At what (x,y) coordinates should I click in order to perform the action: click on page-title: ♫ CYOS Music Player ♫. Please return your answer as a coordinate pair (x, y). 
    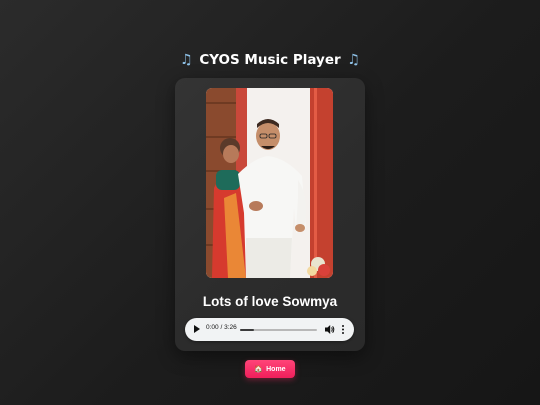
    Looking at the image, I should click on (270, 60).